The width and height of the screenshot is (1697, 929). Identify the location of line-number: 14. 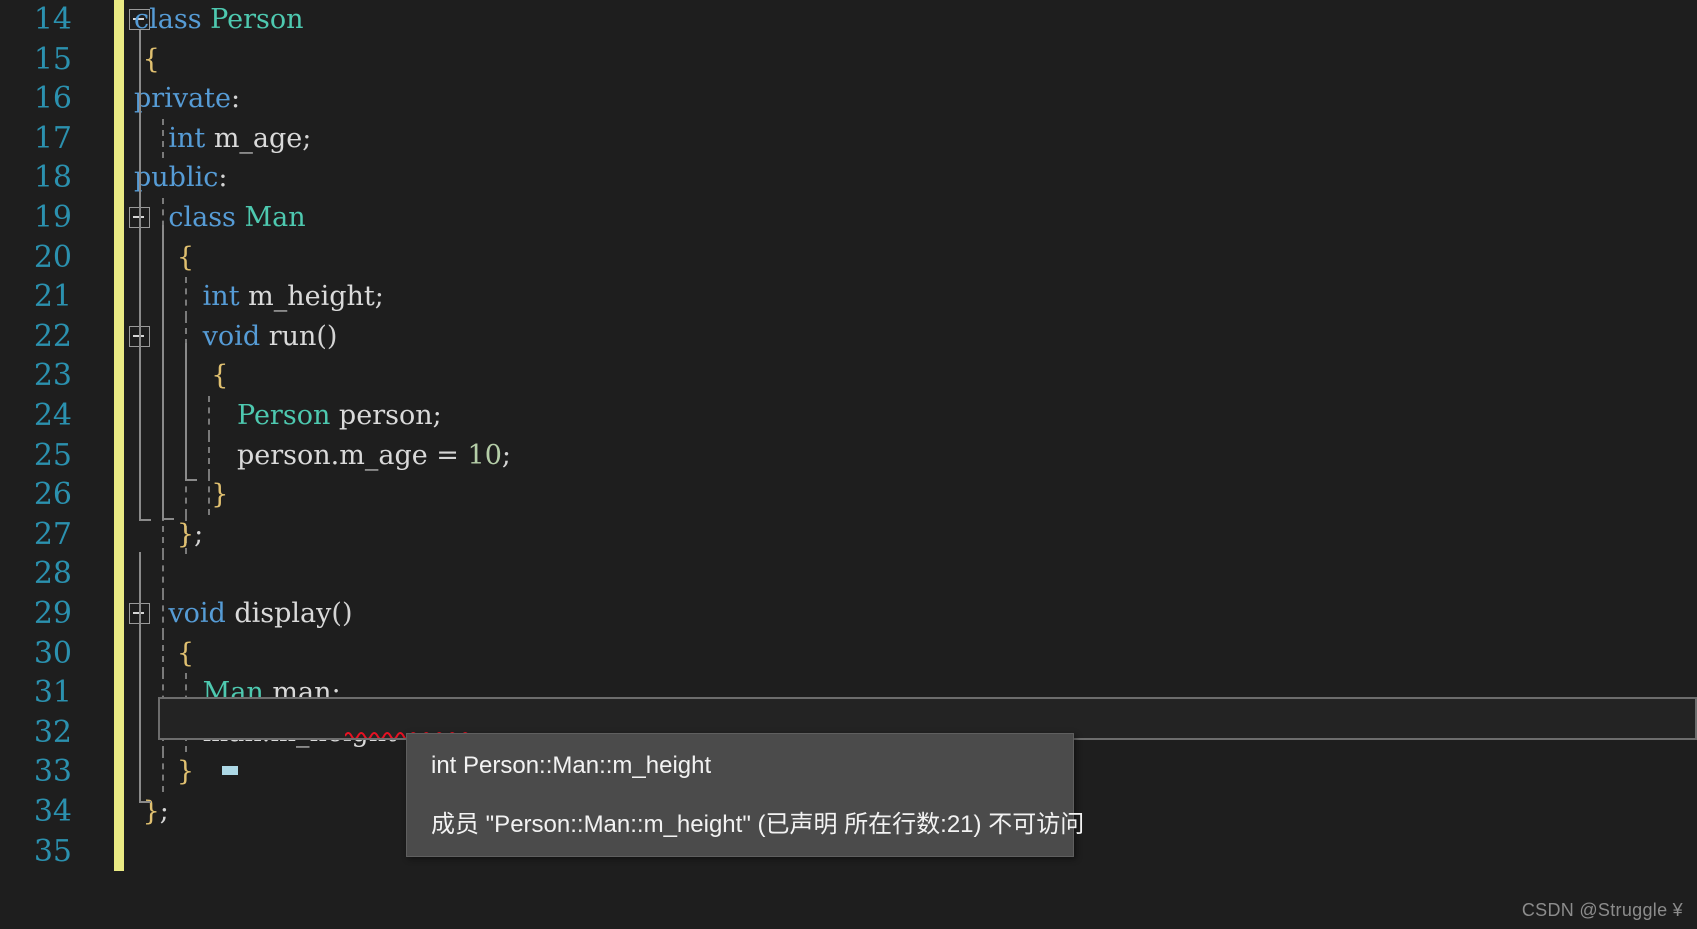
(52, 19).